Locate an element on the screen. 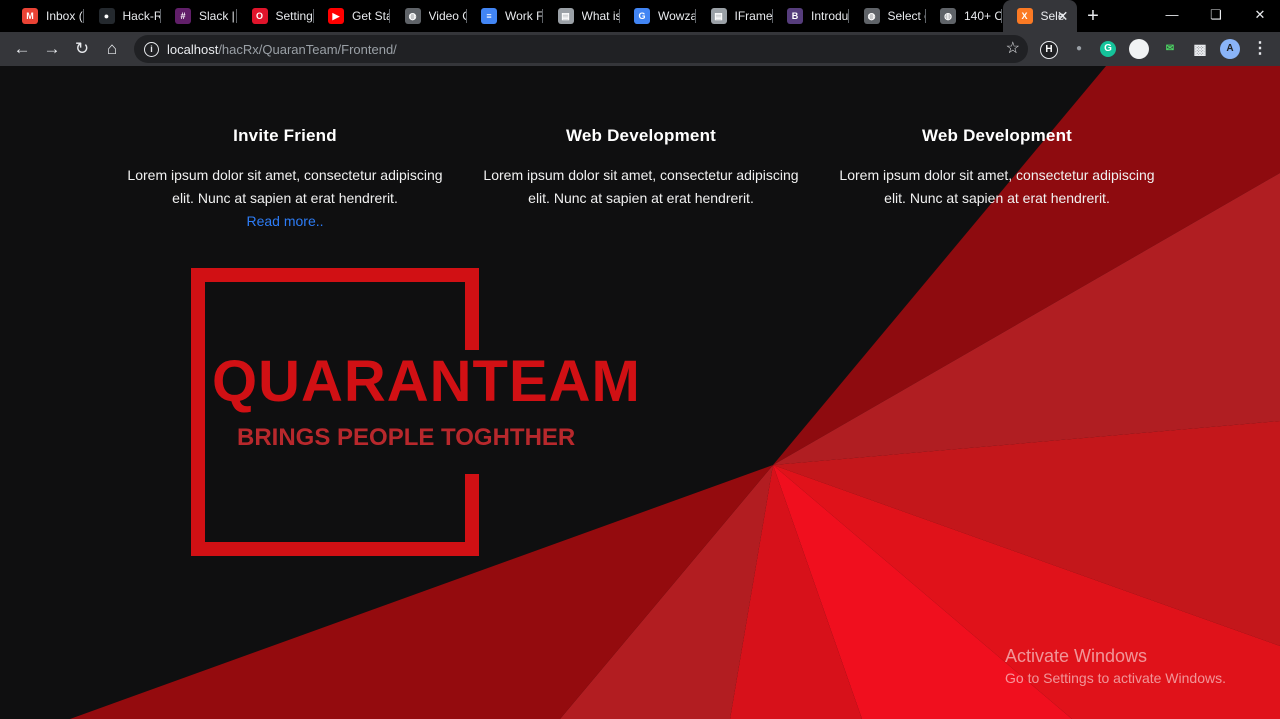  slack-icon: # is located at coordinates (183, 16).